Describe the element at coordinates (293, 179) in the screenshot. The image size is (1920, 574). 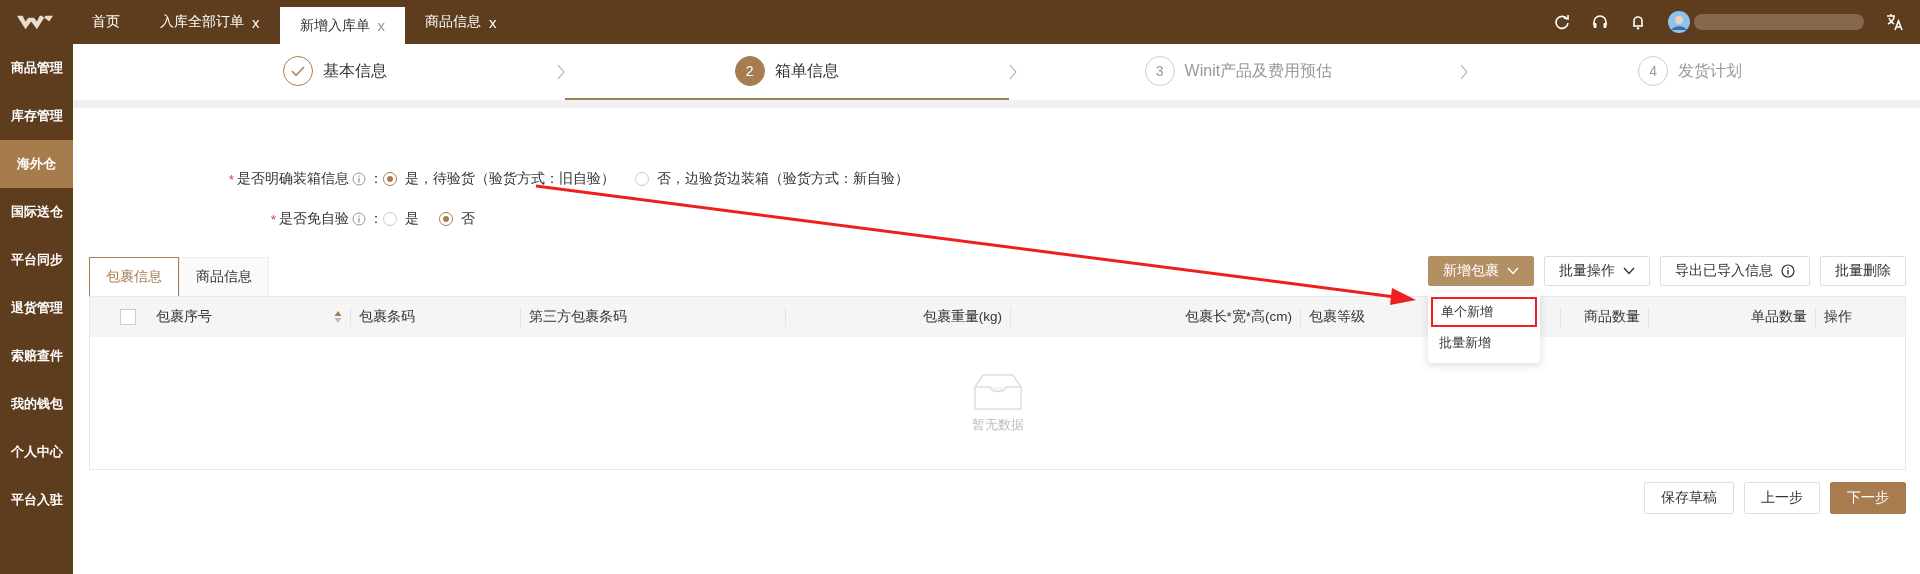
I see `field-label: 是否明确装箱信息` at that location.